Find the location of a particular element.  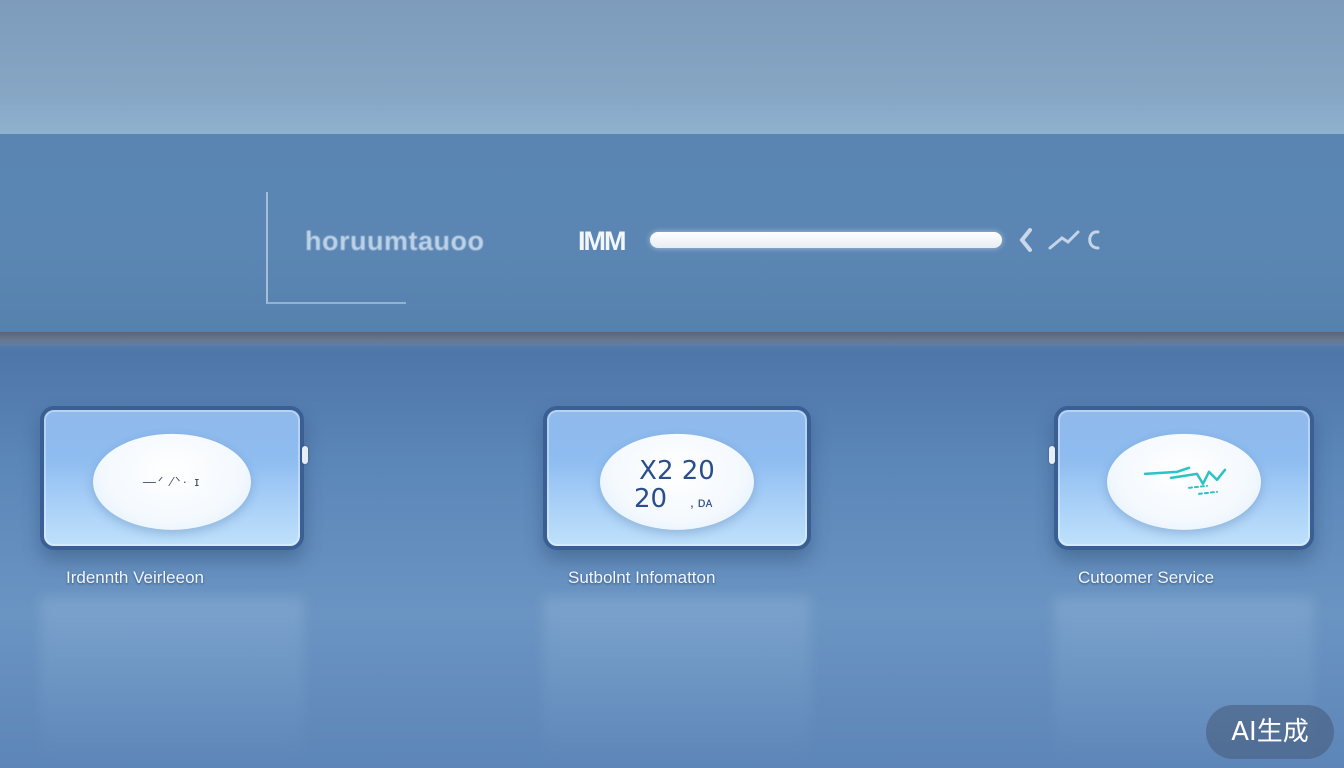

chat-bubble-icon is located at coordinates (1184, 481).